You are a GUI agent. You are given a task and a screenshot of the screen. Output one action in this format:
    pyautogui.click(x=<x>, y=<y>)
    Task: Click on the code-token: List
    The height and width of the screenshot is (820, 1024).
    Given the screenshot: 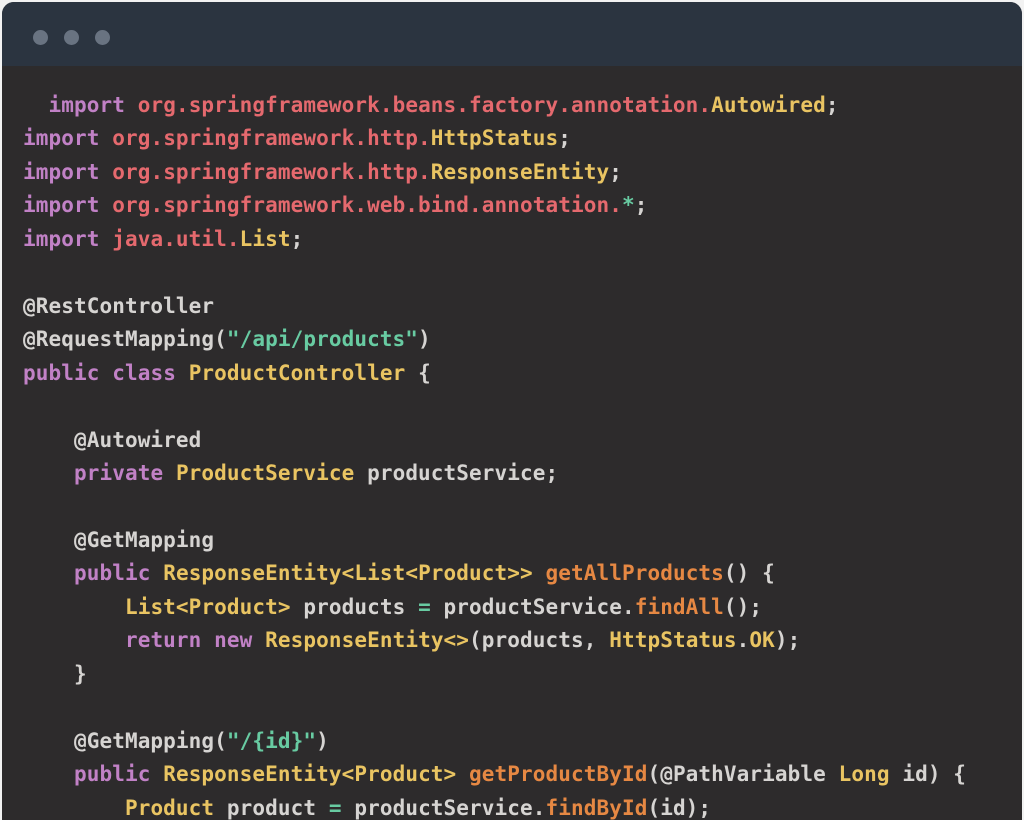 What is the action you would take?
    pyautogui.click(x=265, y=238)
    